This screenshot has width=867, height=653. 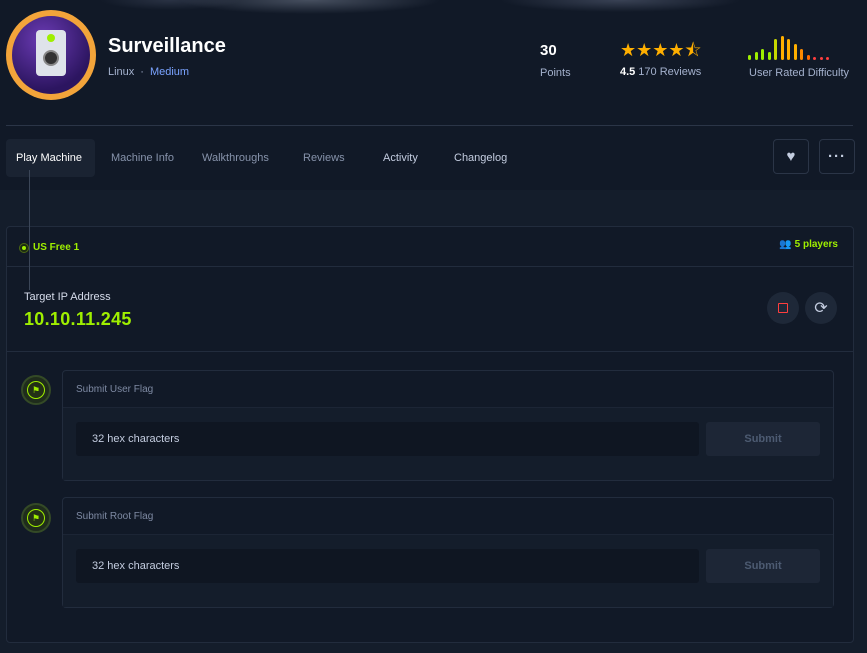 I want to click on root-flag-input, so click(x=387, y=566).